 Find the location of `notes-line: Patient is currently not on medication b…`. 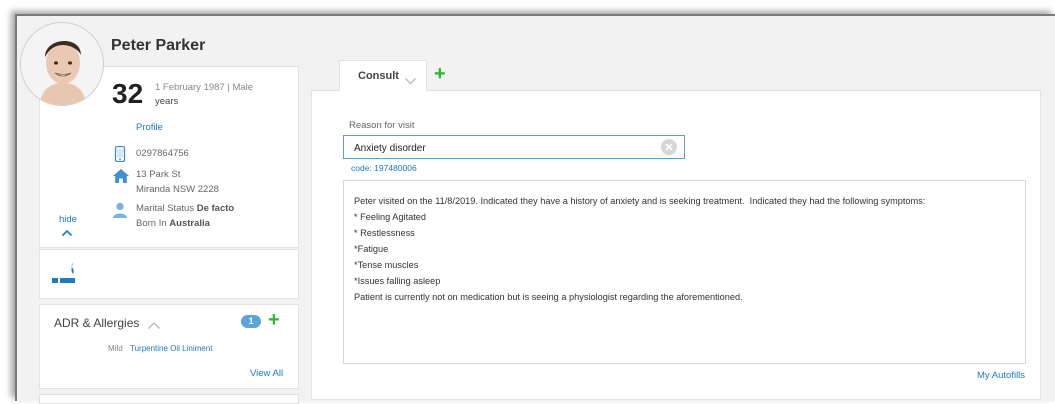

notes-line: Patient is currently not on medication b… is located at coordinates (548, 297).